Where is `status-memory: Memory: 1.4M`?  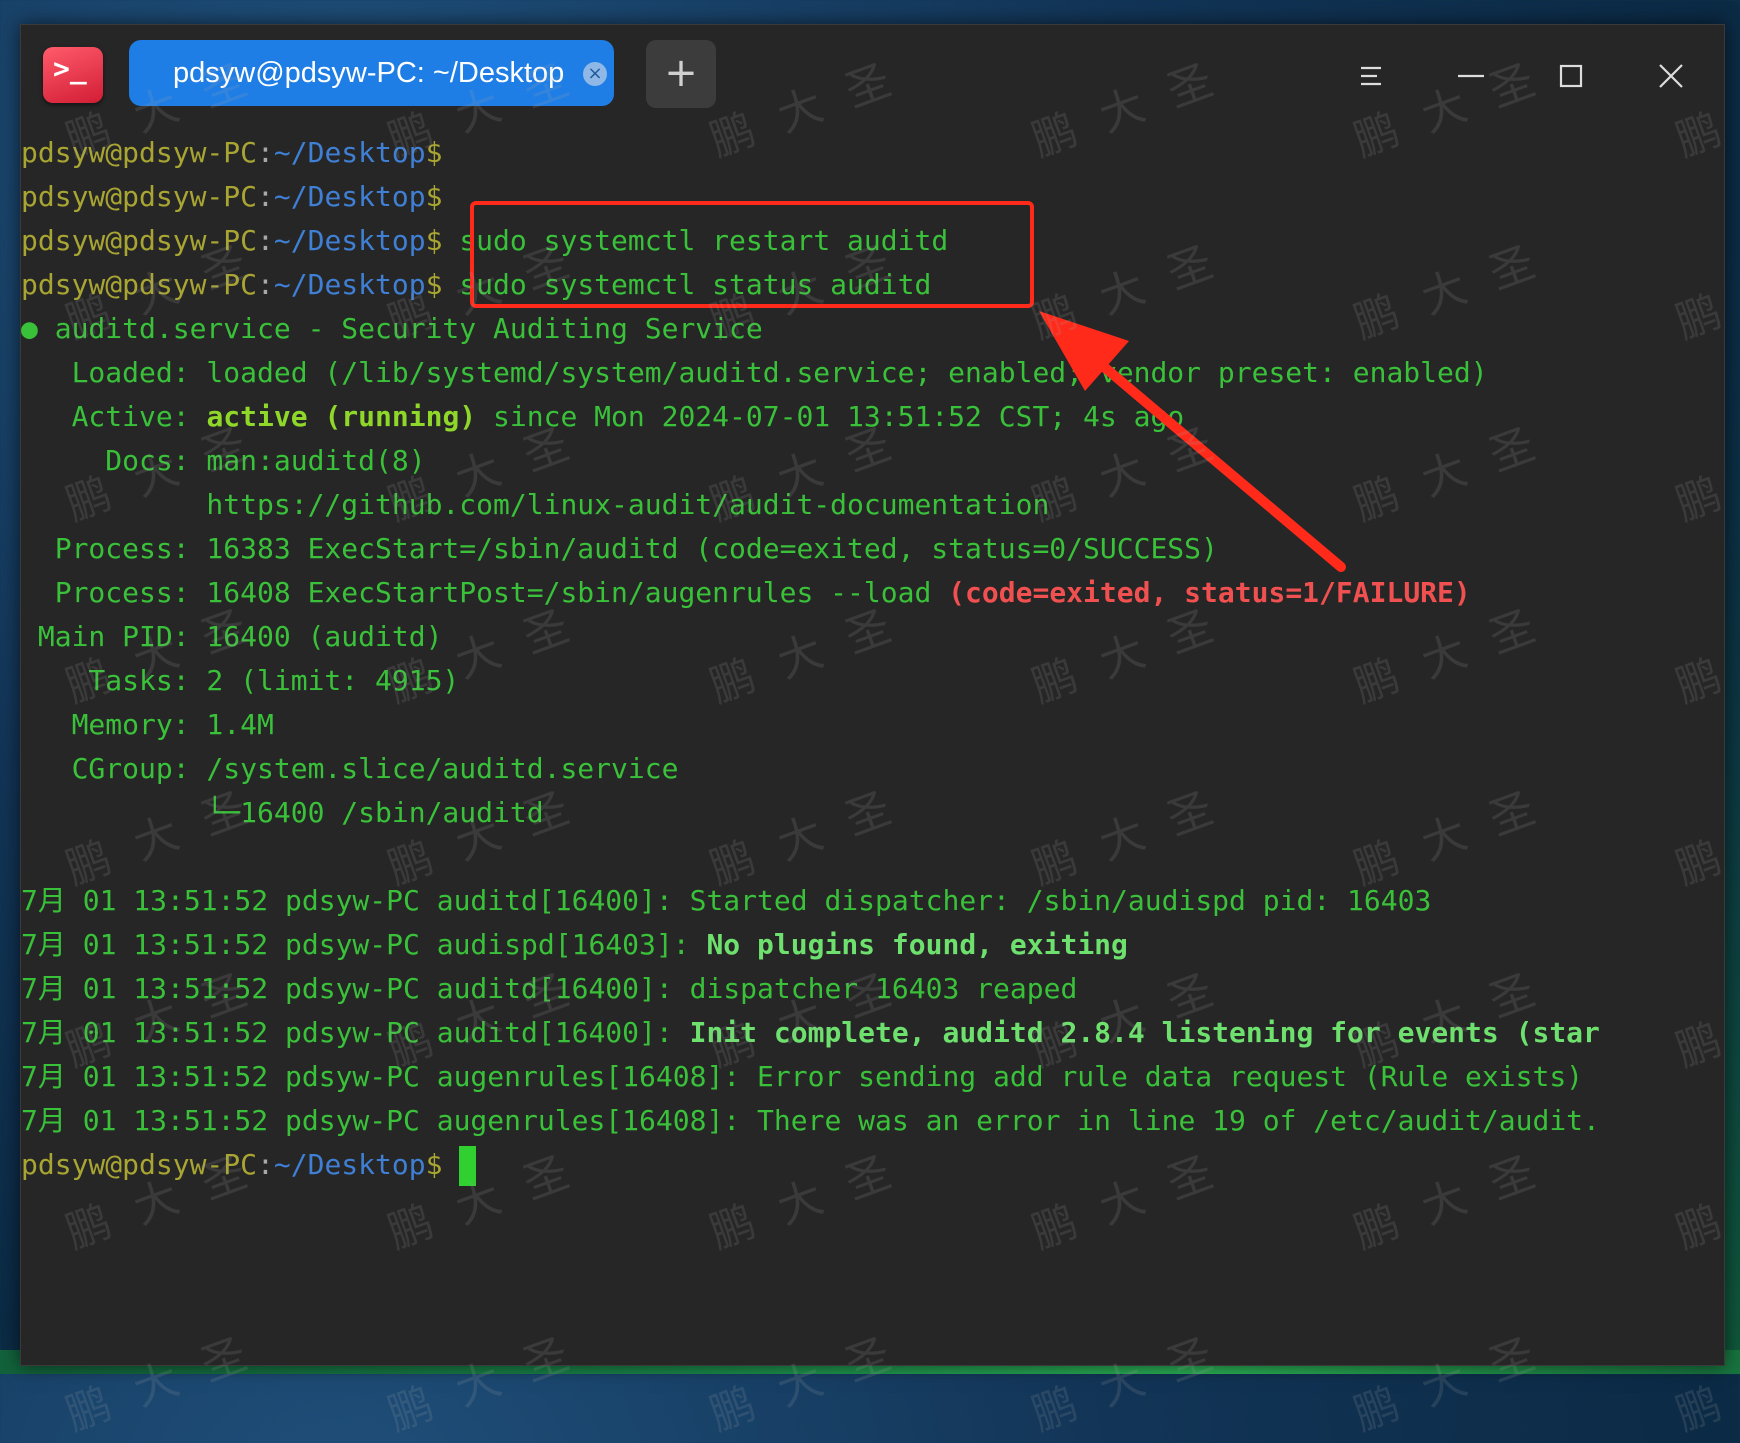 status-memory: Memory: 1.4M is located at coordinates (147, 724).